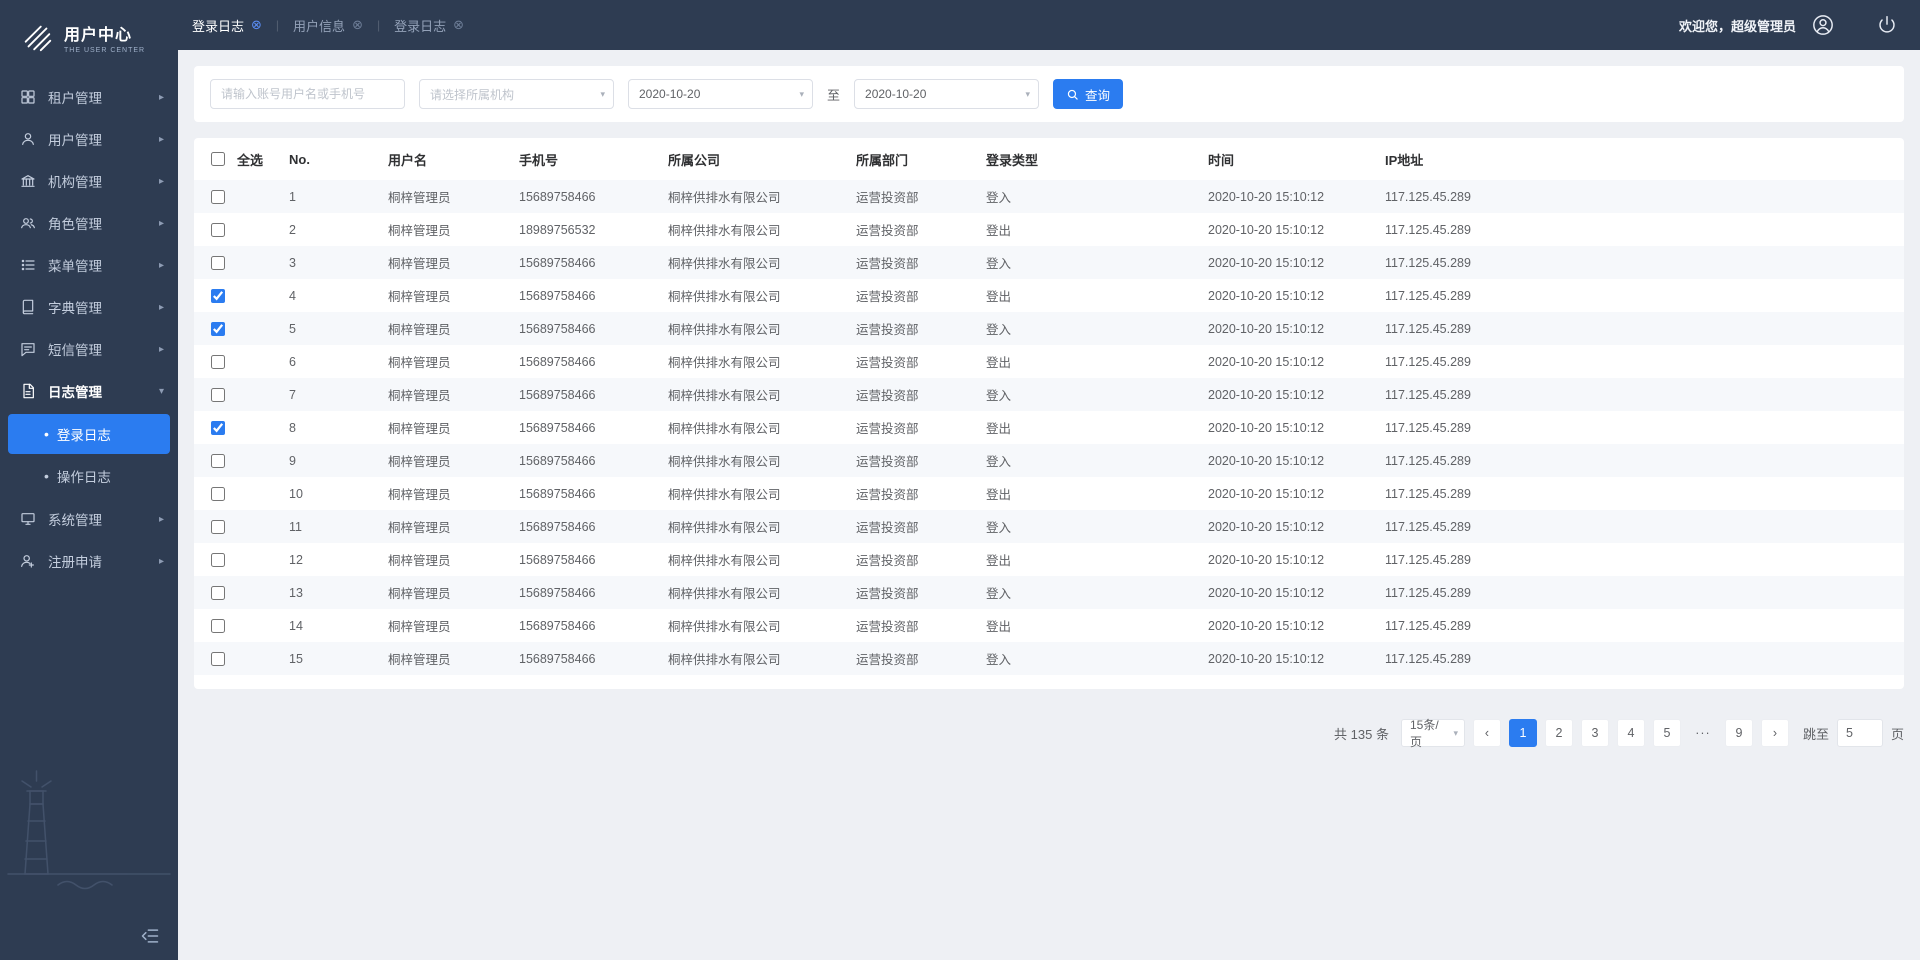 This screenshot has height=960, width=1920. I want to click on jump-page-input, so click(1859, 733).